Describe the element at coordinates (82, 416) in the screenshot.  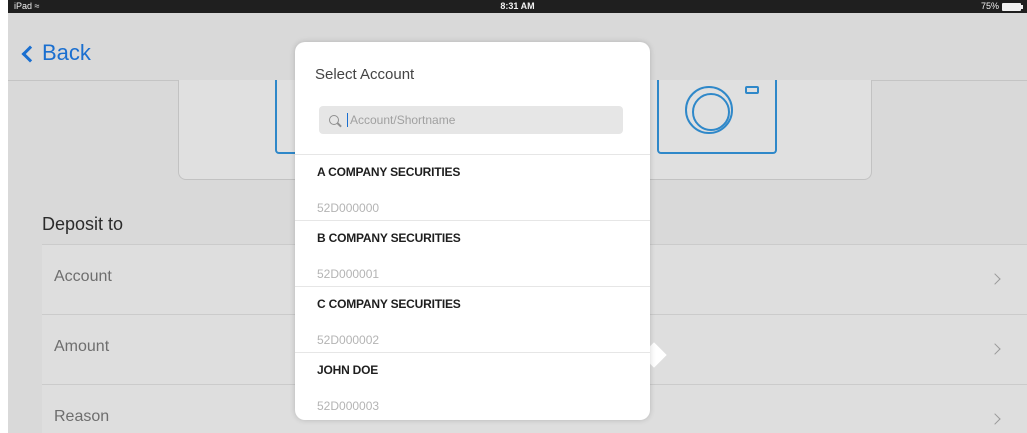
I see `row-label: Reason` at that location.